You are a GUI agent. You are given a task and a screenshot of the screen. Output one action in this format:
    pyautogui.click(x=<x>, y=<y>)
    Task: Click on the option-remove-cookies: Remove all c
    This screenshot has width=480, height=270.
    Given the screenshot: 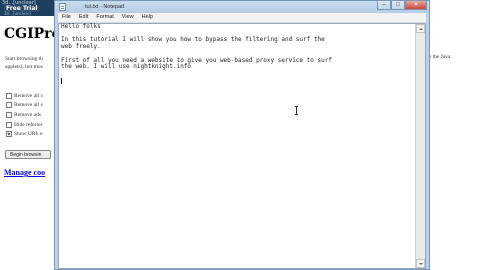 What is the action you would take?
    pyautogui.click(x=24, y=96)
    